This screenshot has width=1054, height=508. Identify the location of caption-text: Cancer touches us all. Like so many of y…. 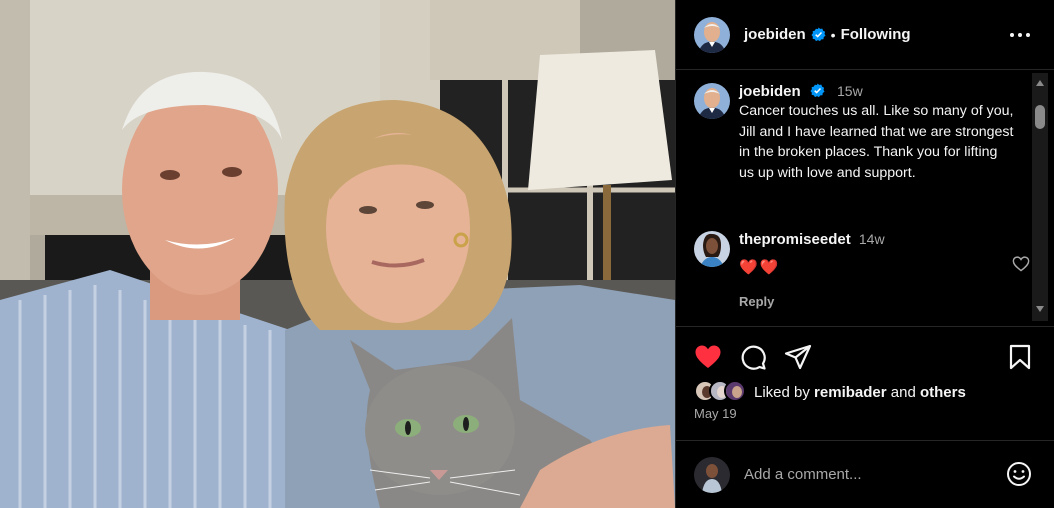
(876, 142).